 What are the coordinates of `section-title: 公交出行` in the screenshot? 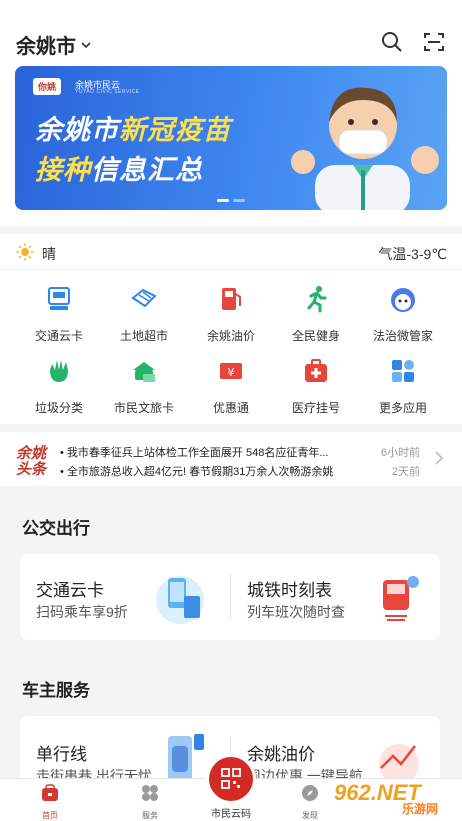 It's located at (56, 528).